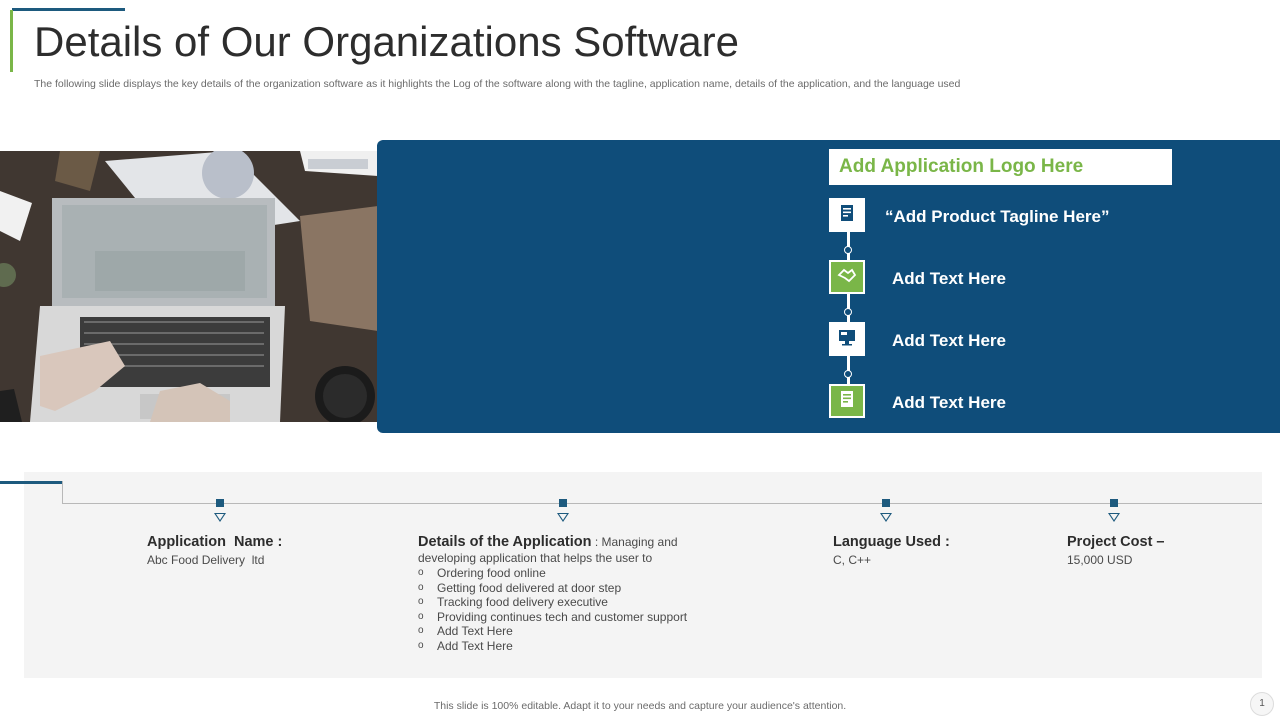 This screenshot has height=720, width=1280. I want to click on monitor-icon, so click(847, 339).